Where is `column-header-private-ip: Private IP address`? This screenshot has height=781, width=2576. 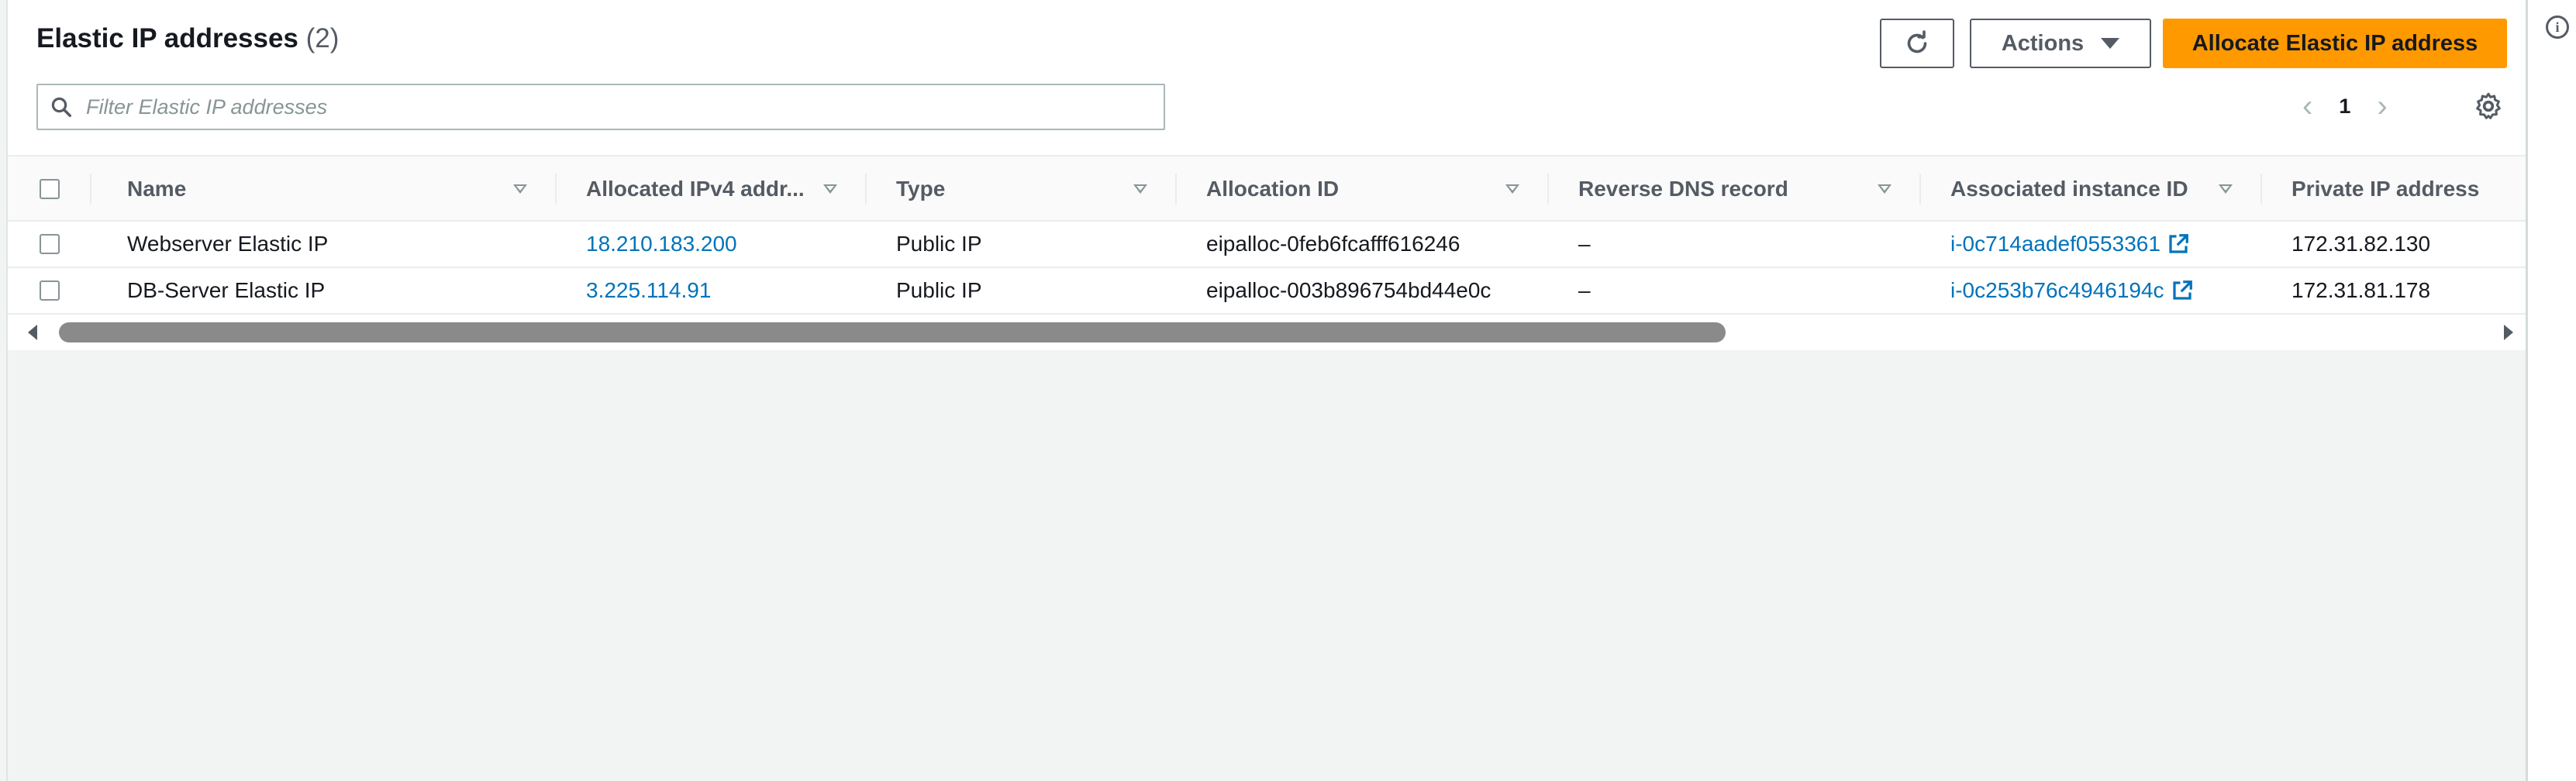
column-header-private-ip: Private IP address is located at coordinates (2394, 189).